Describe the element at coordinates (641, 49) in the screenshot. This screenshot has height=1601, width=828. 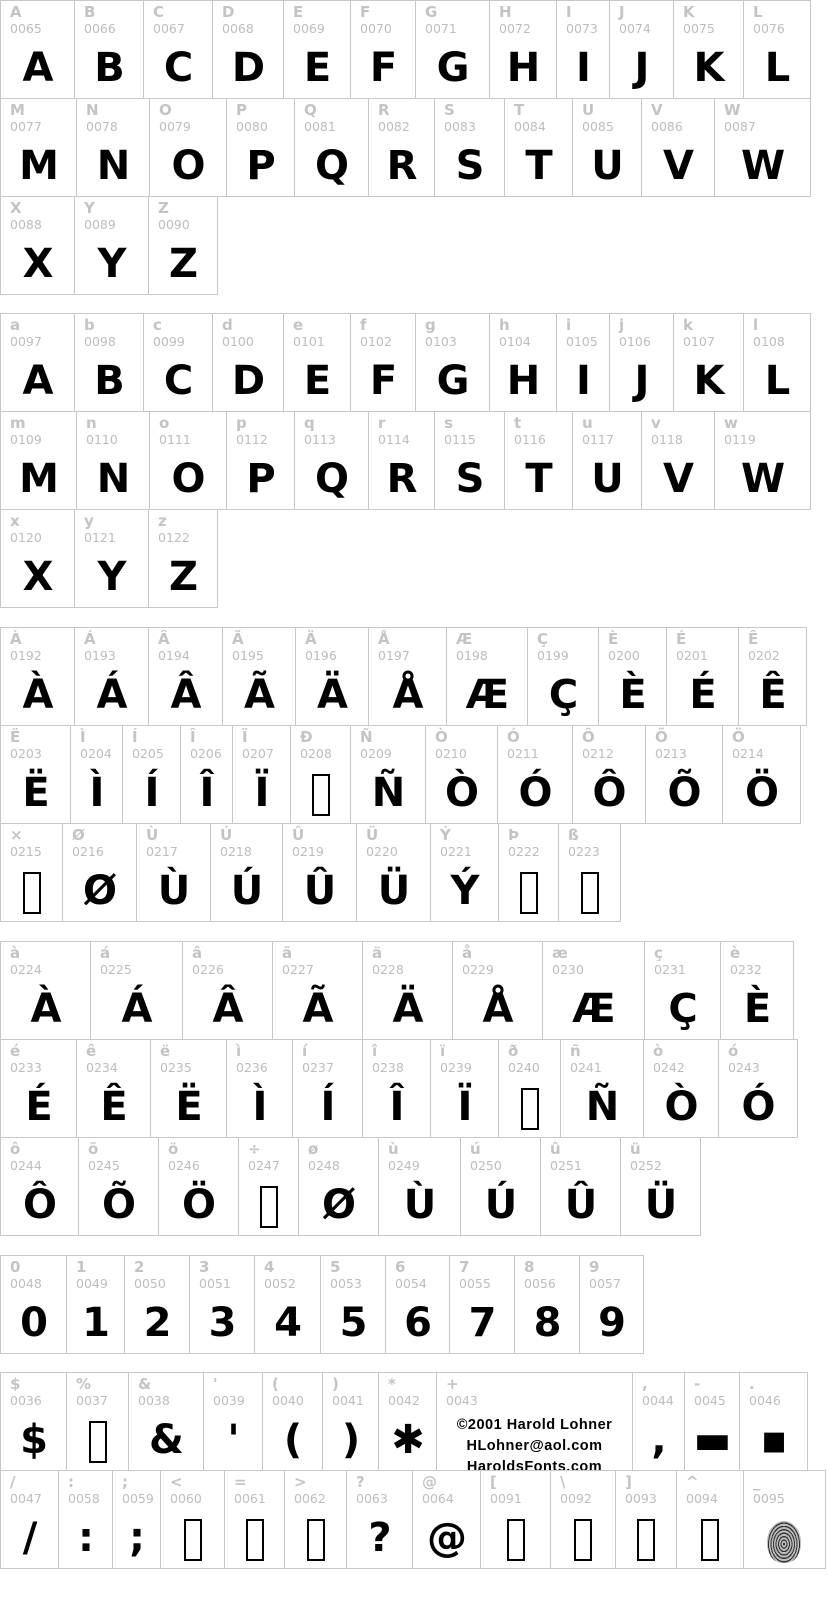
I see `glyph-cell: J 0074 J` at that location.